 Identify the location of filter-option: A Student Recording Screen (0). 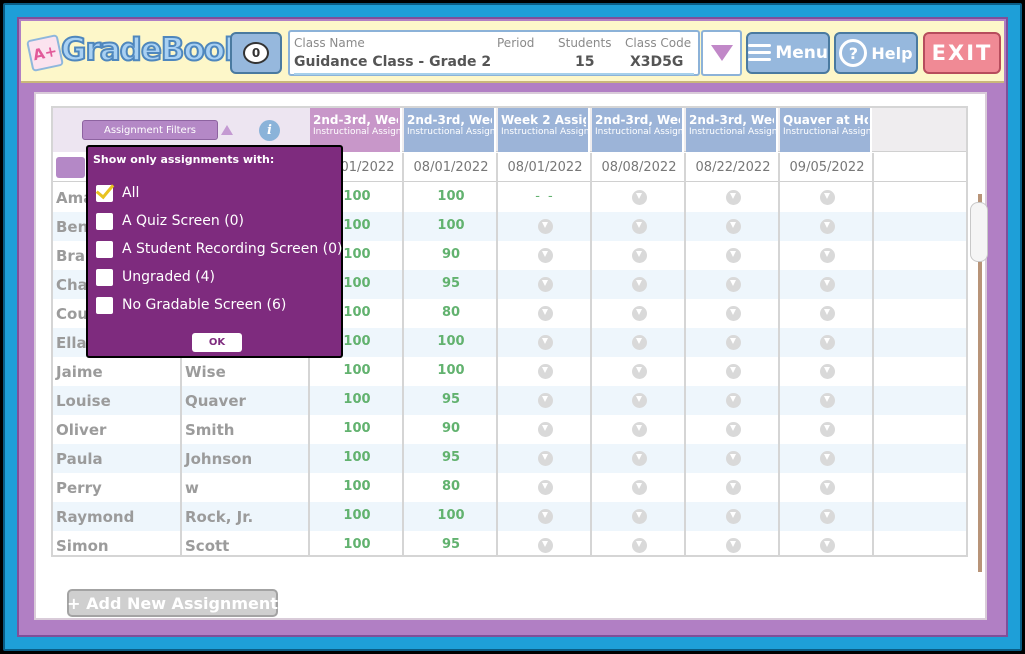
(219, 249).